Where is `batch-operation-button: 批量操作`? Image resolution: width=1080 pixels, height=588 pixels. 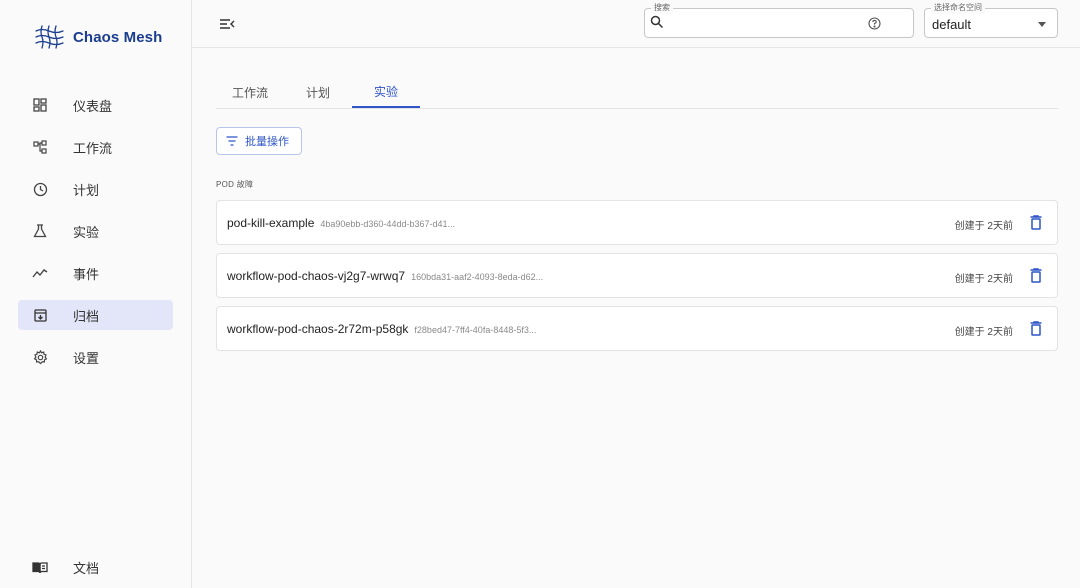 batch-operation-button: 批量操作 is located at coordinates (259, 141).